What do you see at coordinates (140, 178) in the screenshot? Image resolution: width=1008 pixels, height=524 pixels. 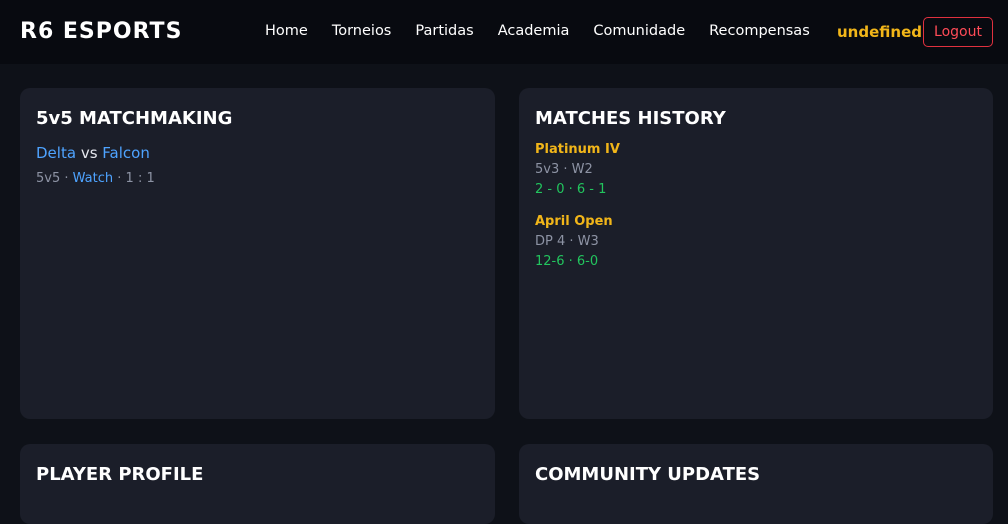 I see `match-score: 1` at bounding box center [140, 178].